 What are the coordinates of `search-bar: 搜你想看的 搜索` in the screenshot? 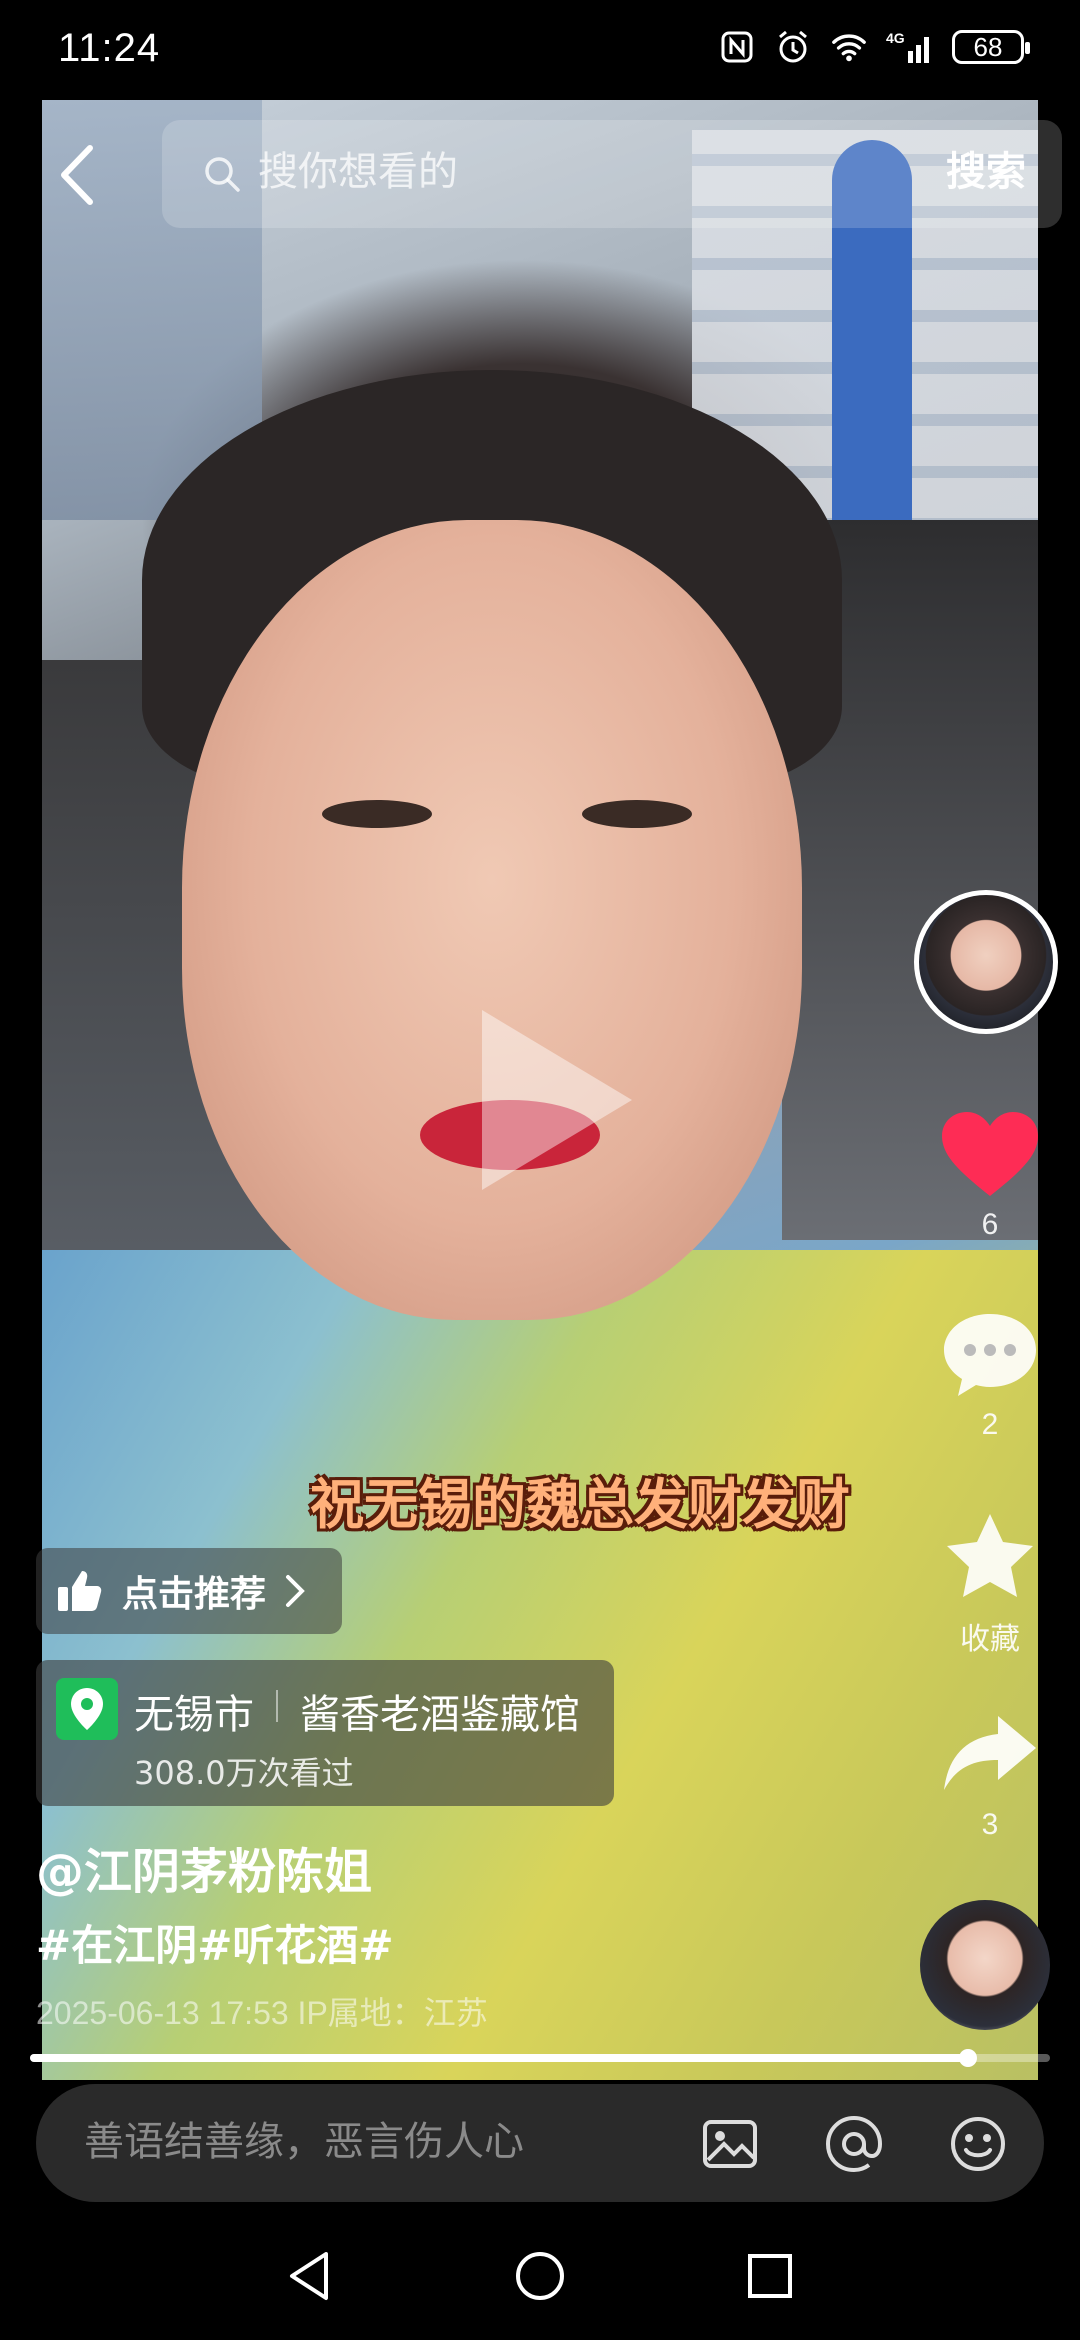 It's located at (612, 174).